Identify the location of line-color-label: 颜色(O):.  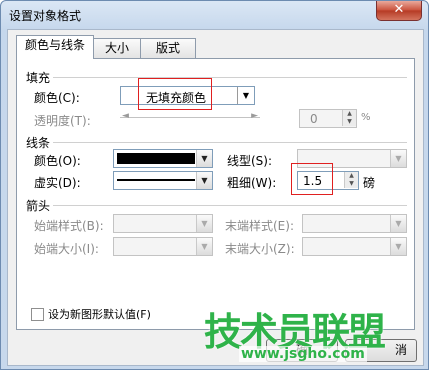
(57, 161).